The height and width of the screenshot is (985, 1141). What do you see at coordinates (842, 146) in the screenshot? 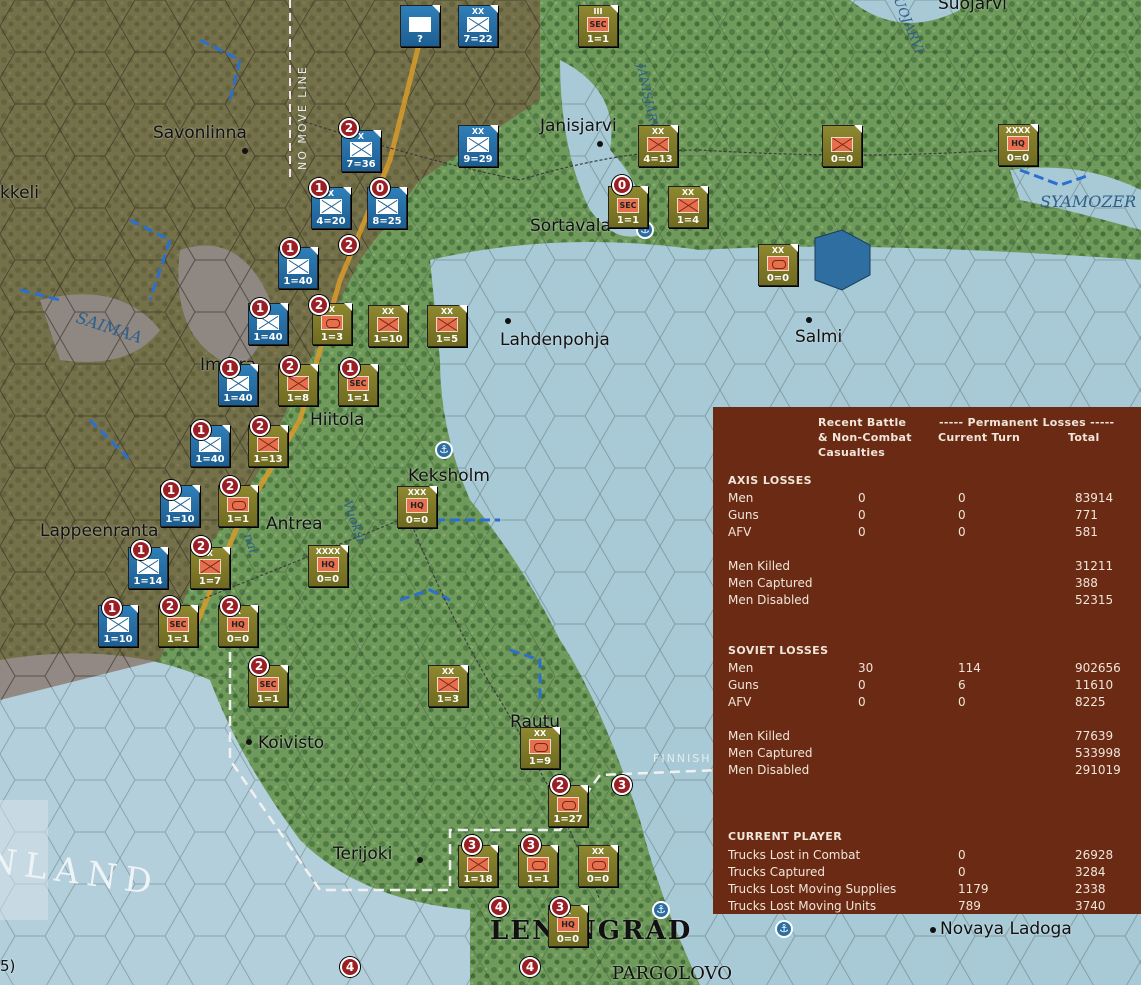
I see `soviet-unit-counter: 0=0` at bounding box center [842, 146].